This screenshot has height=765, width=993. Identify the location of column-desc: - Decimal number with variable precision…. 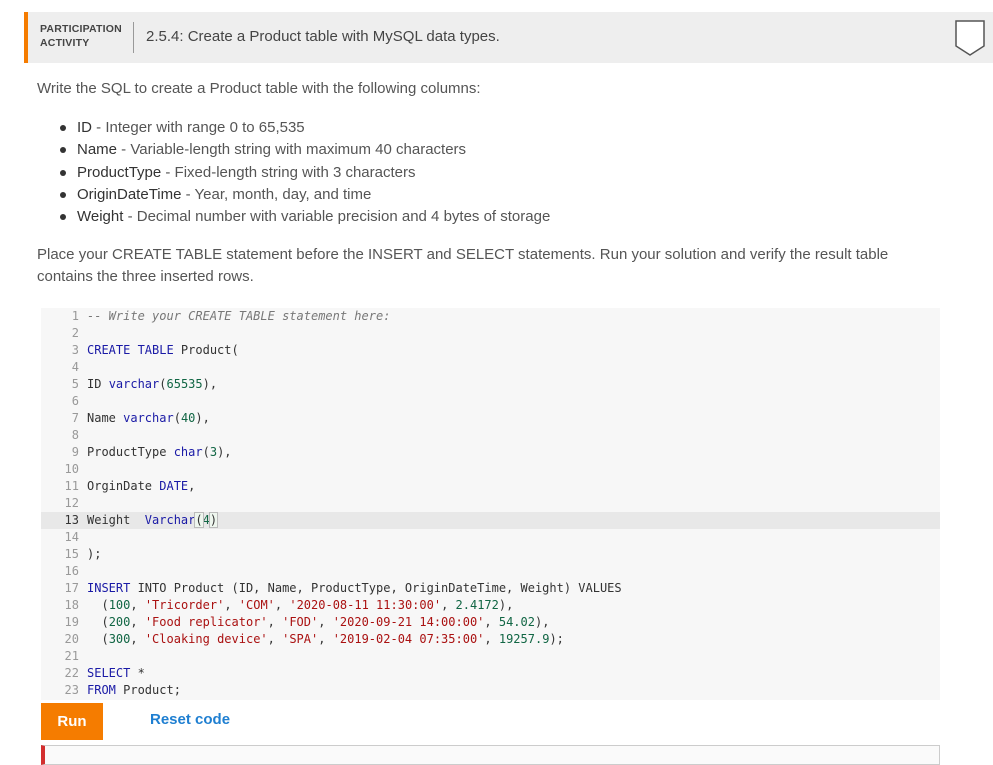
(337, 217).